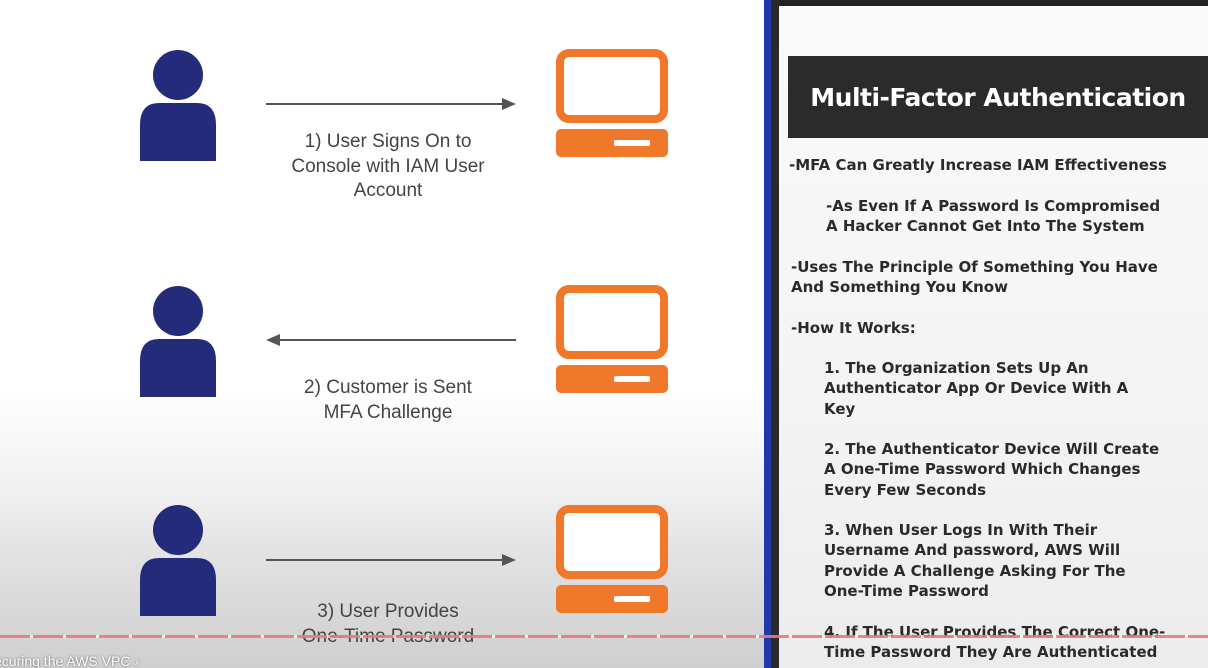  I want to click on video-progress-bar, so click(604, 636).